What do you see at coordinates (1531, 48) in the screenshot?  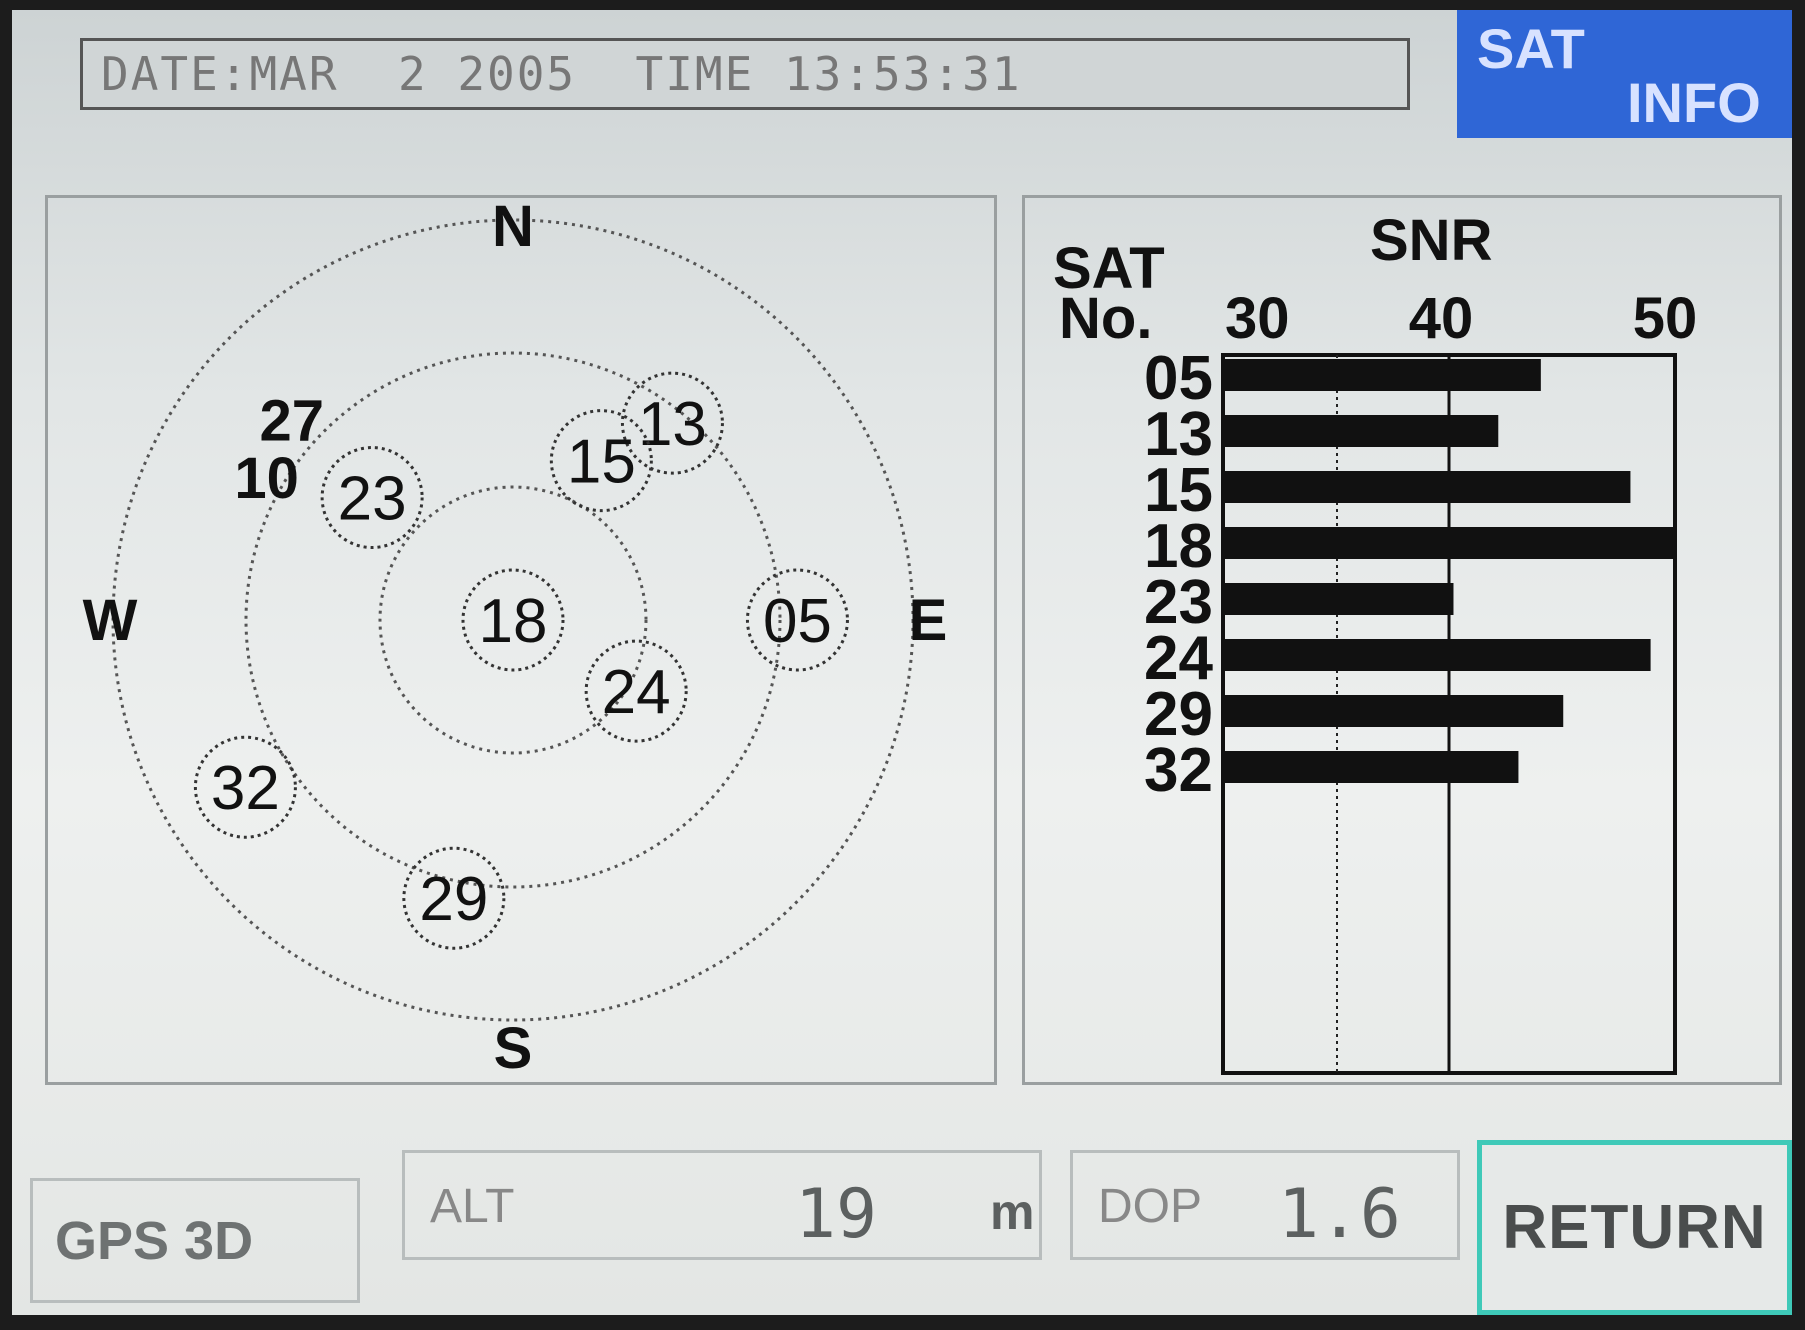 I see `title-line-1: SAT` at bounding box center [1531, 48].